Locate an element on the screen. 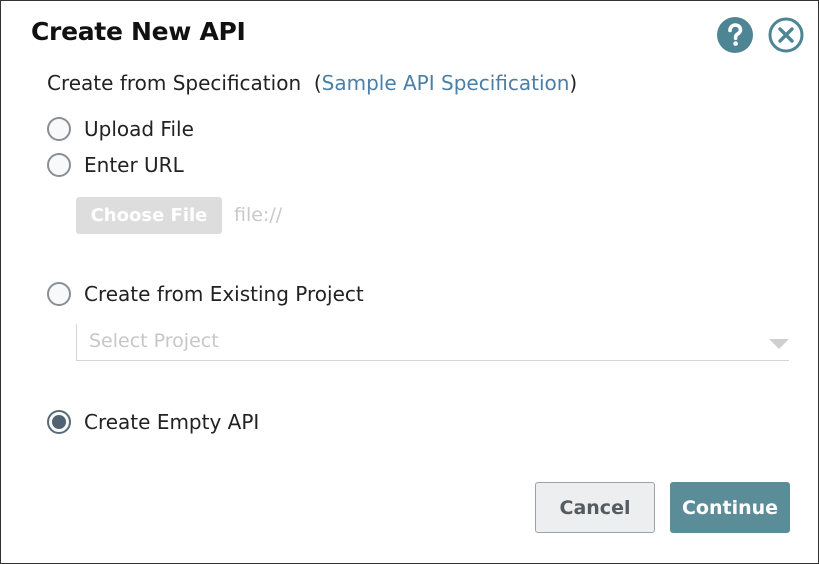 The image size is (819, 564). close-button is located at coordinates (786, 35).